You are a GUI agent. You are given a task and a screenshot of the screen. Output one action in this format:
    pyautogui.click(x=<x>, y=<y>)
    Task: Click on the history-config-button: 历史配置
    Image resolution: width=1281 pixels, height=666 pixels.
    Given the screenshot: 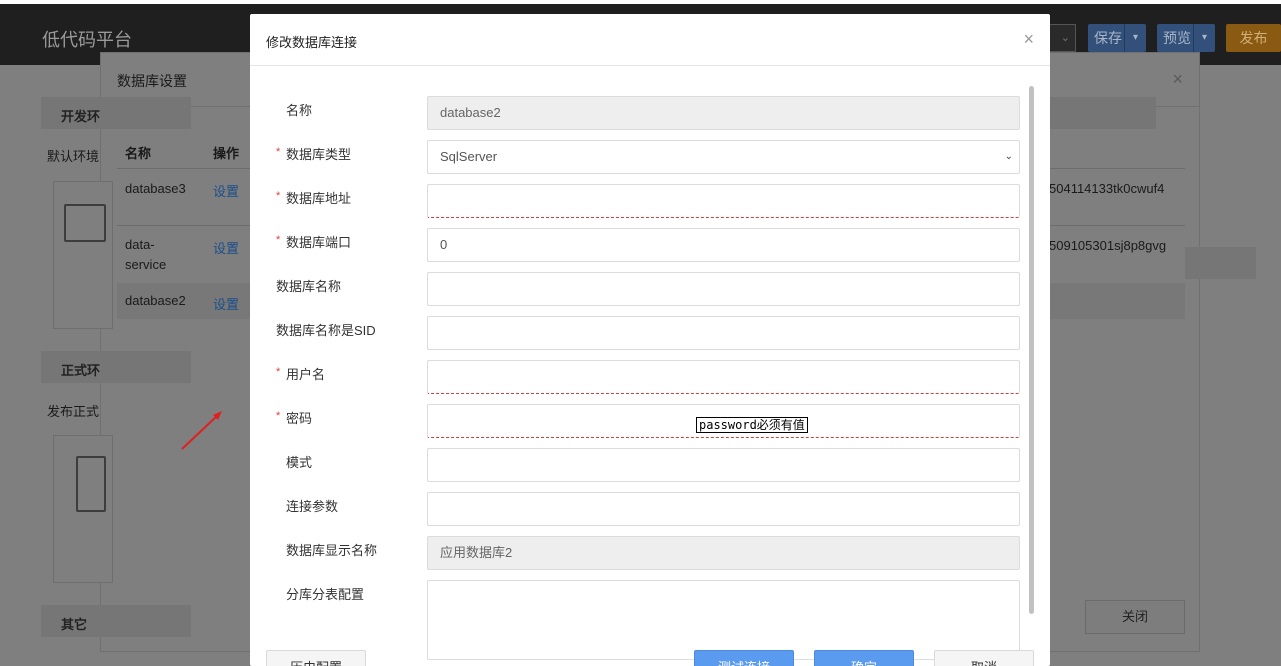 What is the action you would take?
    pyautogui.click(x=316, y=658)
    